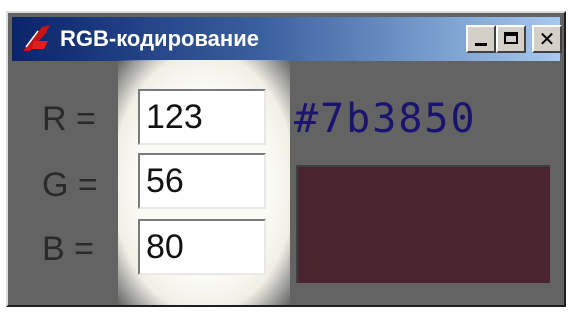 This screenshot has width=576, height=318. What do you see at coordinates (70, 185) in the screenshot?
I see `g-label: G =` at bounding box center [70, 185].